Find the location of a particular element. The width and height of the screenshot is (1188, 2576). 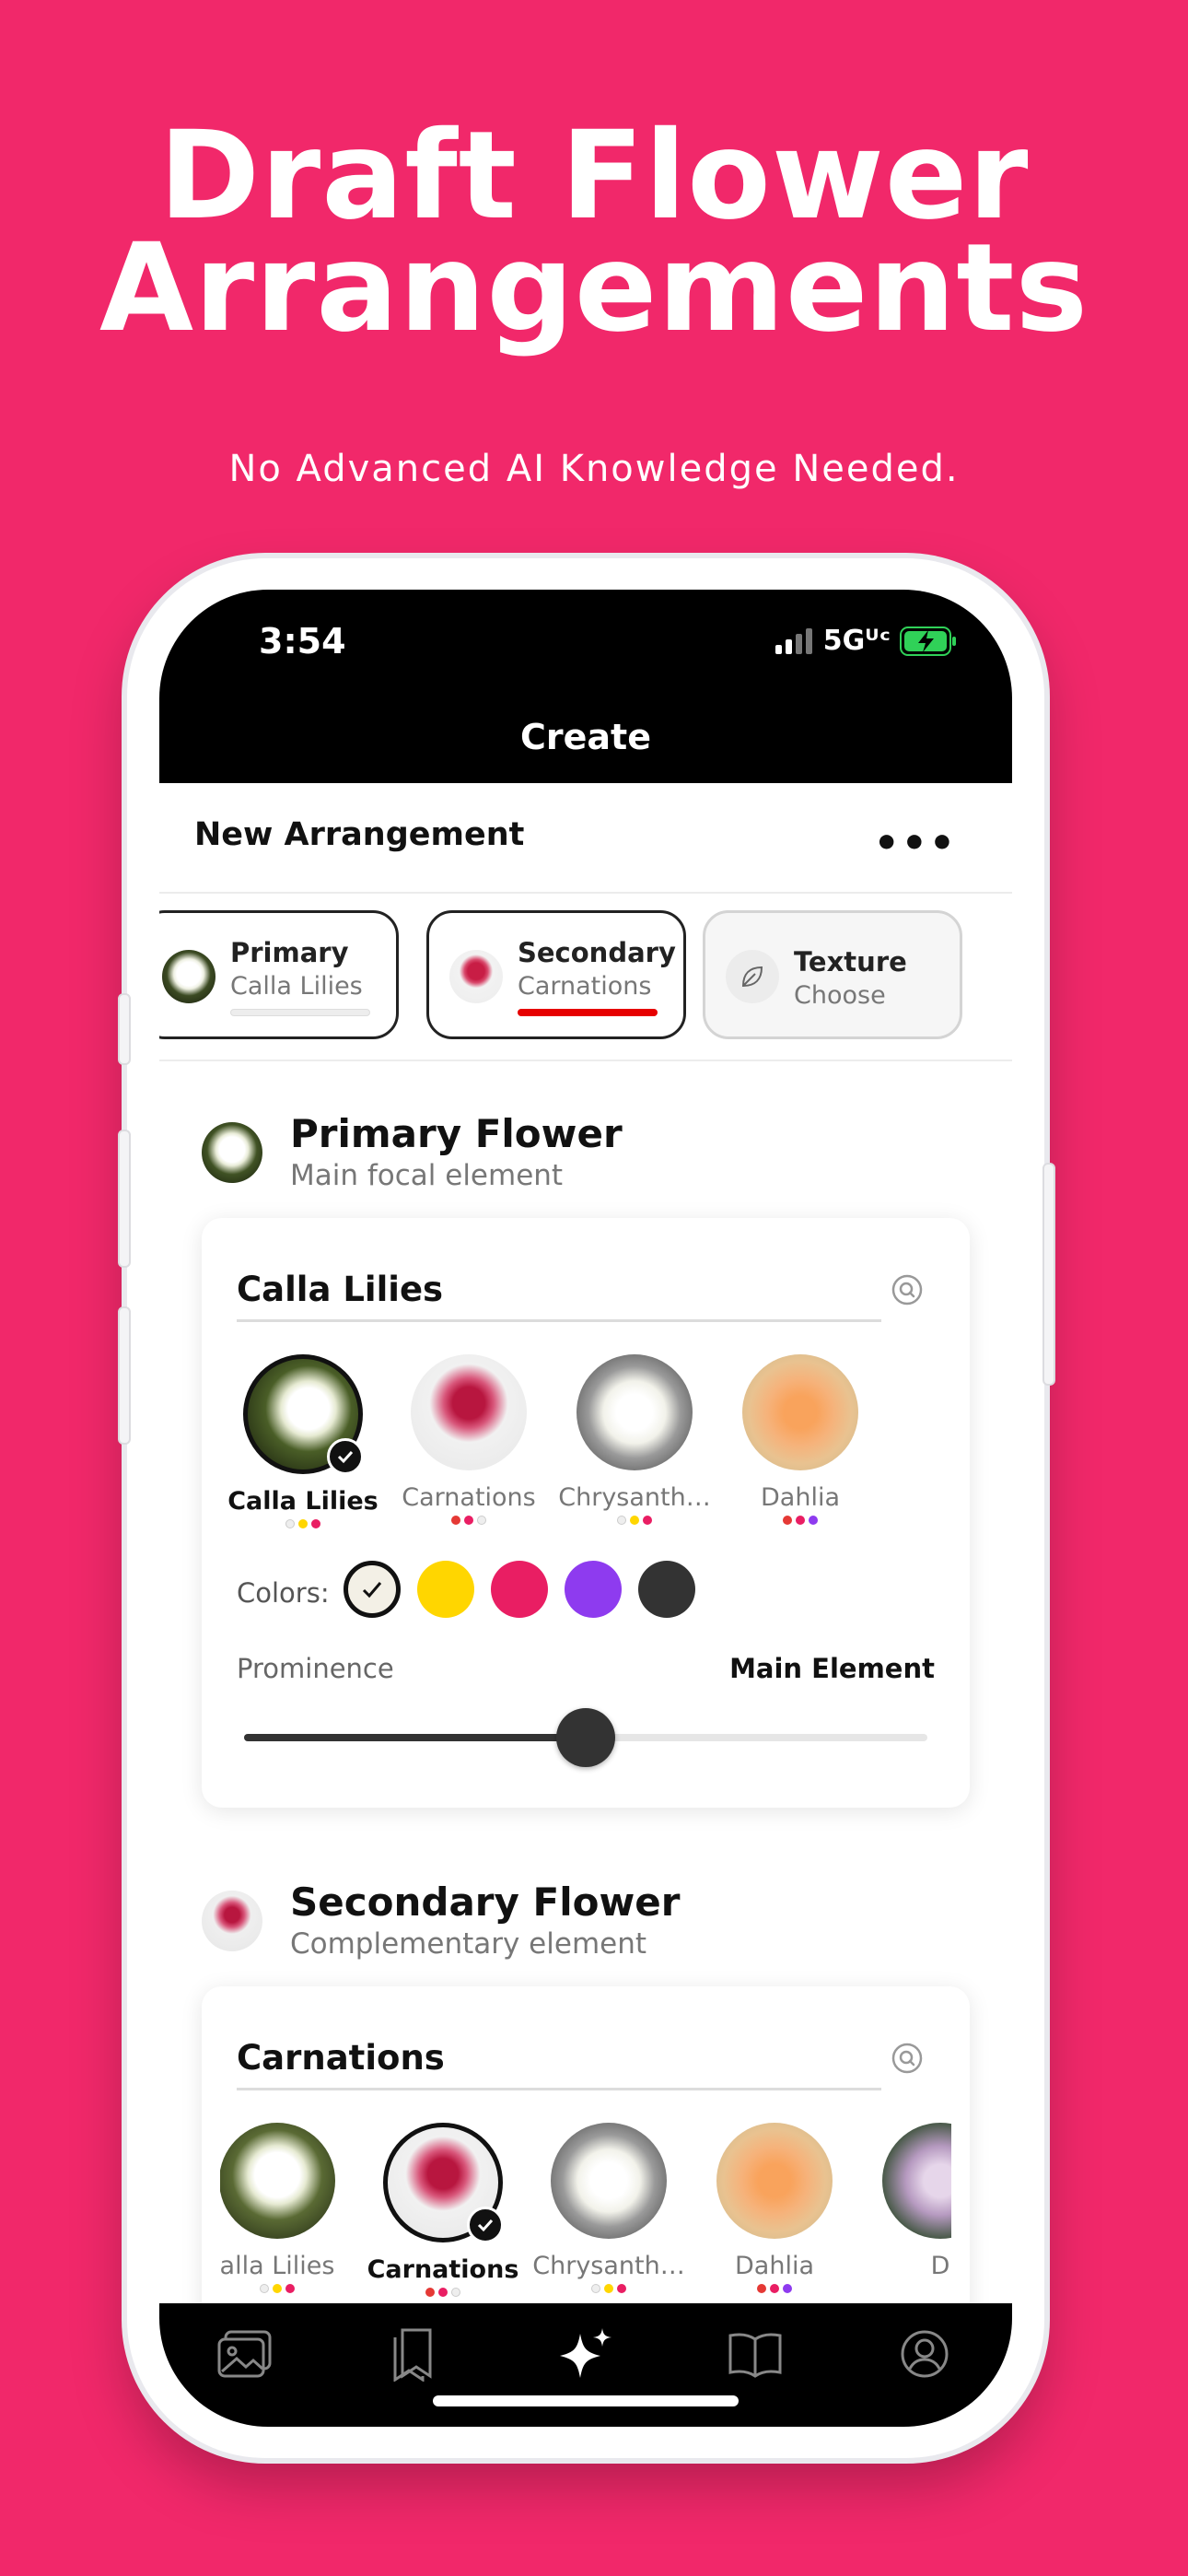

status-indicators: 5Gᵁᶜ is located at coordinates (866, 641).